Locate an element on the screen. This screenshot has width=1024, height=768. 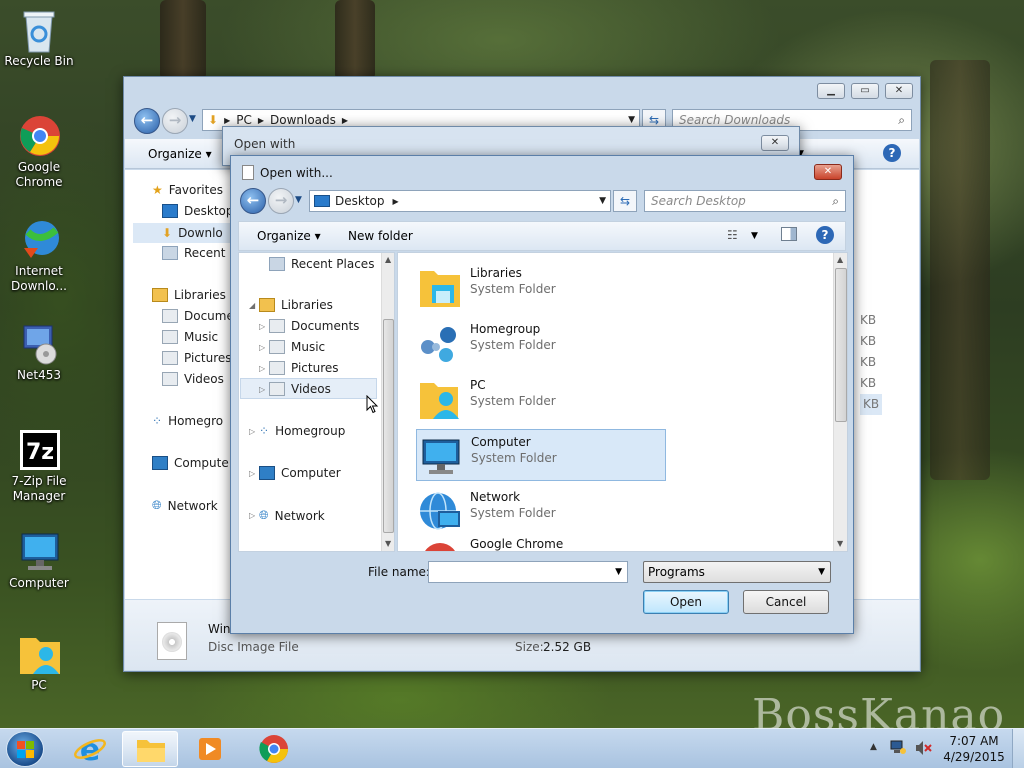
file-list-scrollbar-thumb is located at coordinates (841, 345).